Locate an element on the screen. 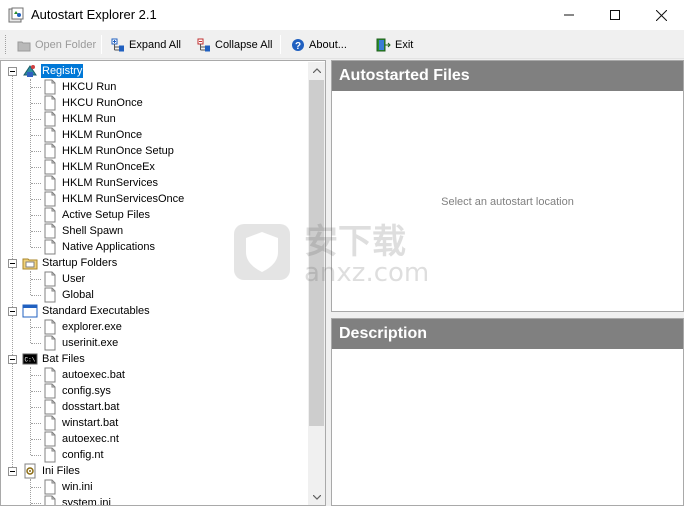  tree-label: Active Setup Files is located at coordinates (106, 215).